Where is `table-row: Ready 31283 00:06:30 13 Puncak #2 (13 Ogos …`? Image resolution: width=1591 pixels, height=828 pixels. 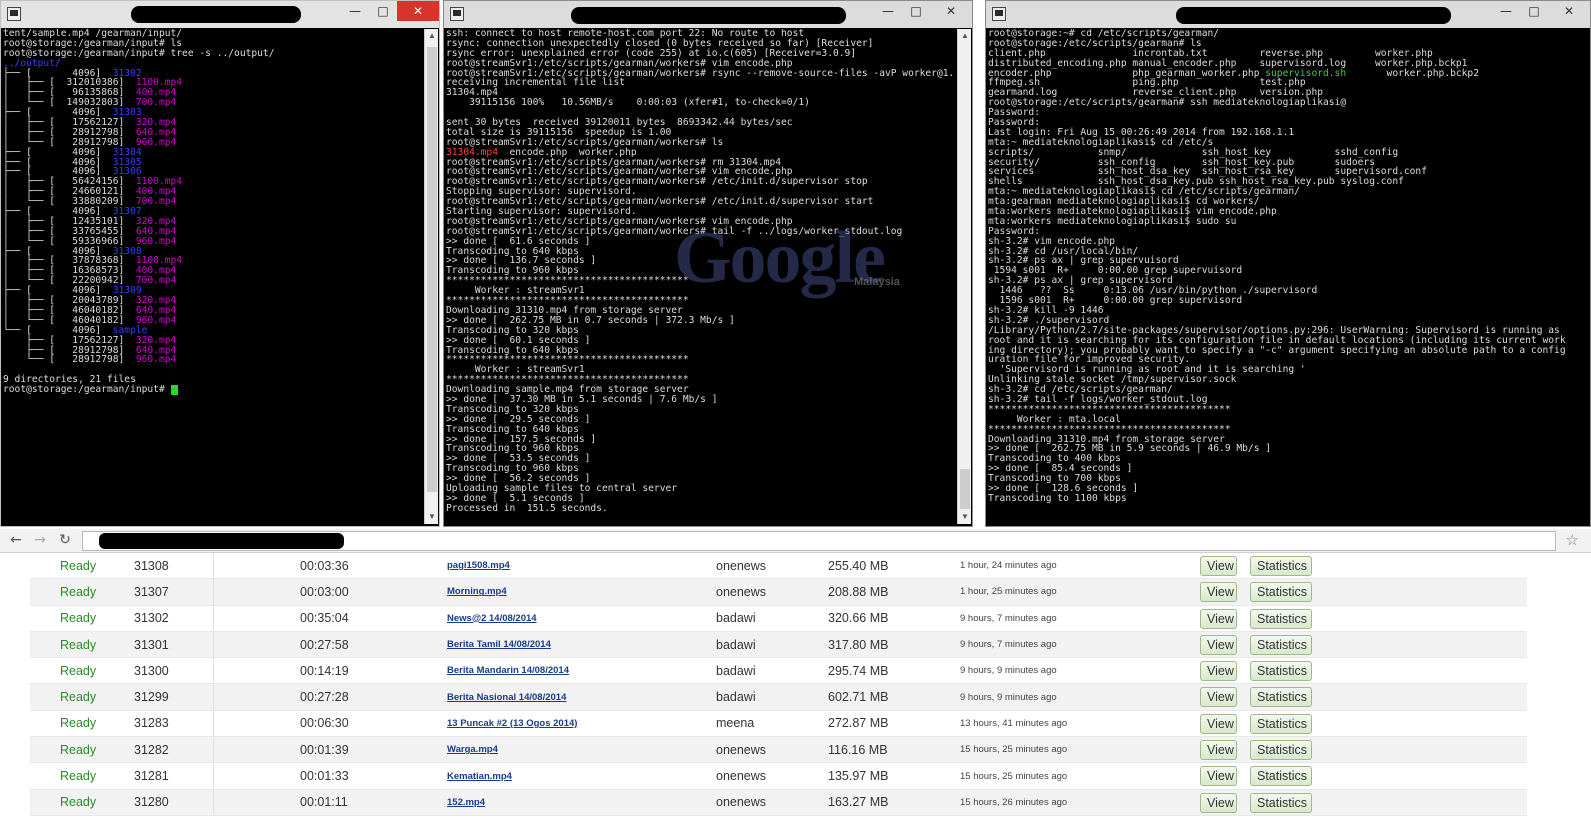 table-row: Ready 31283 00:06:30 13 Puncak #2 (13 Ogos … is located at coordinates (778, 724).